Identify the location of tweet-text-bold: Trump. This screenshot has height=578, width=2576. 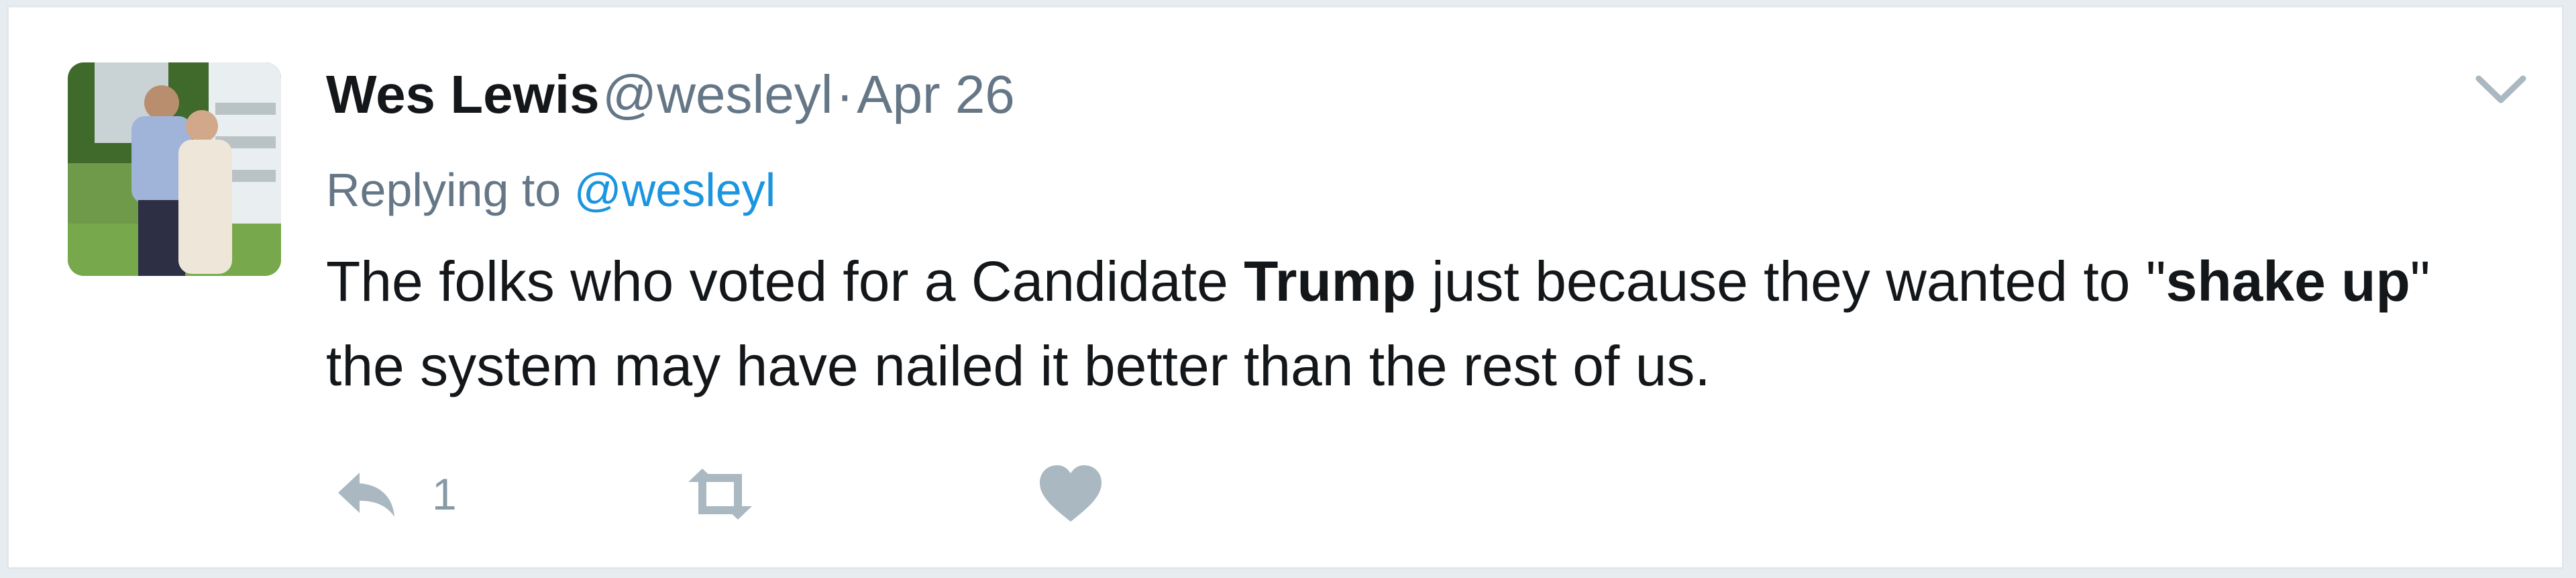
(1330, 282).